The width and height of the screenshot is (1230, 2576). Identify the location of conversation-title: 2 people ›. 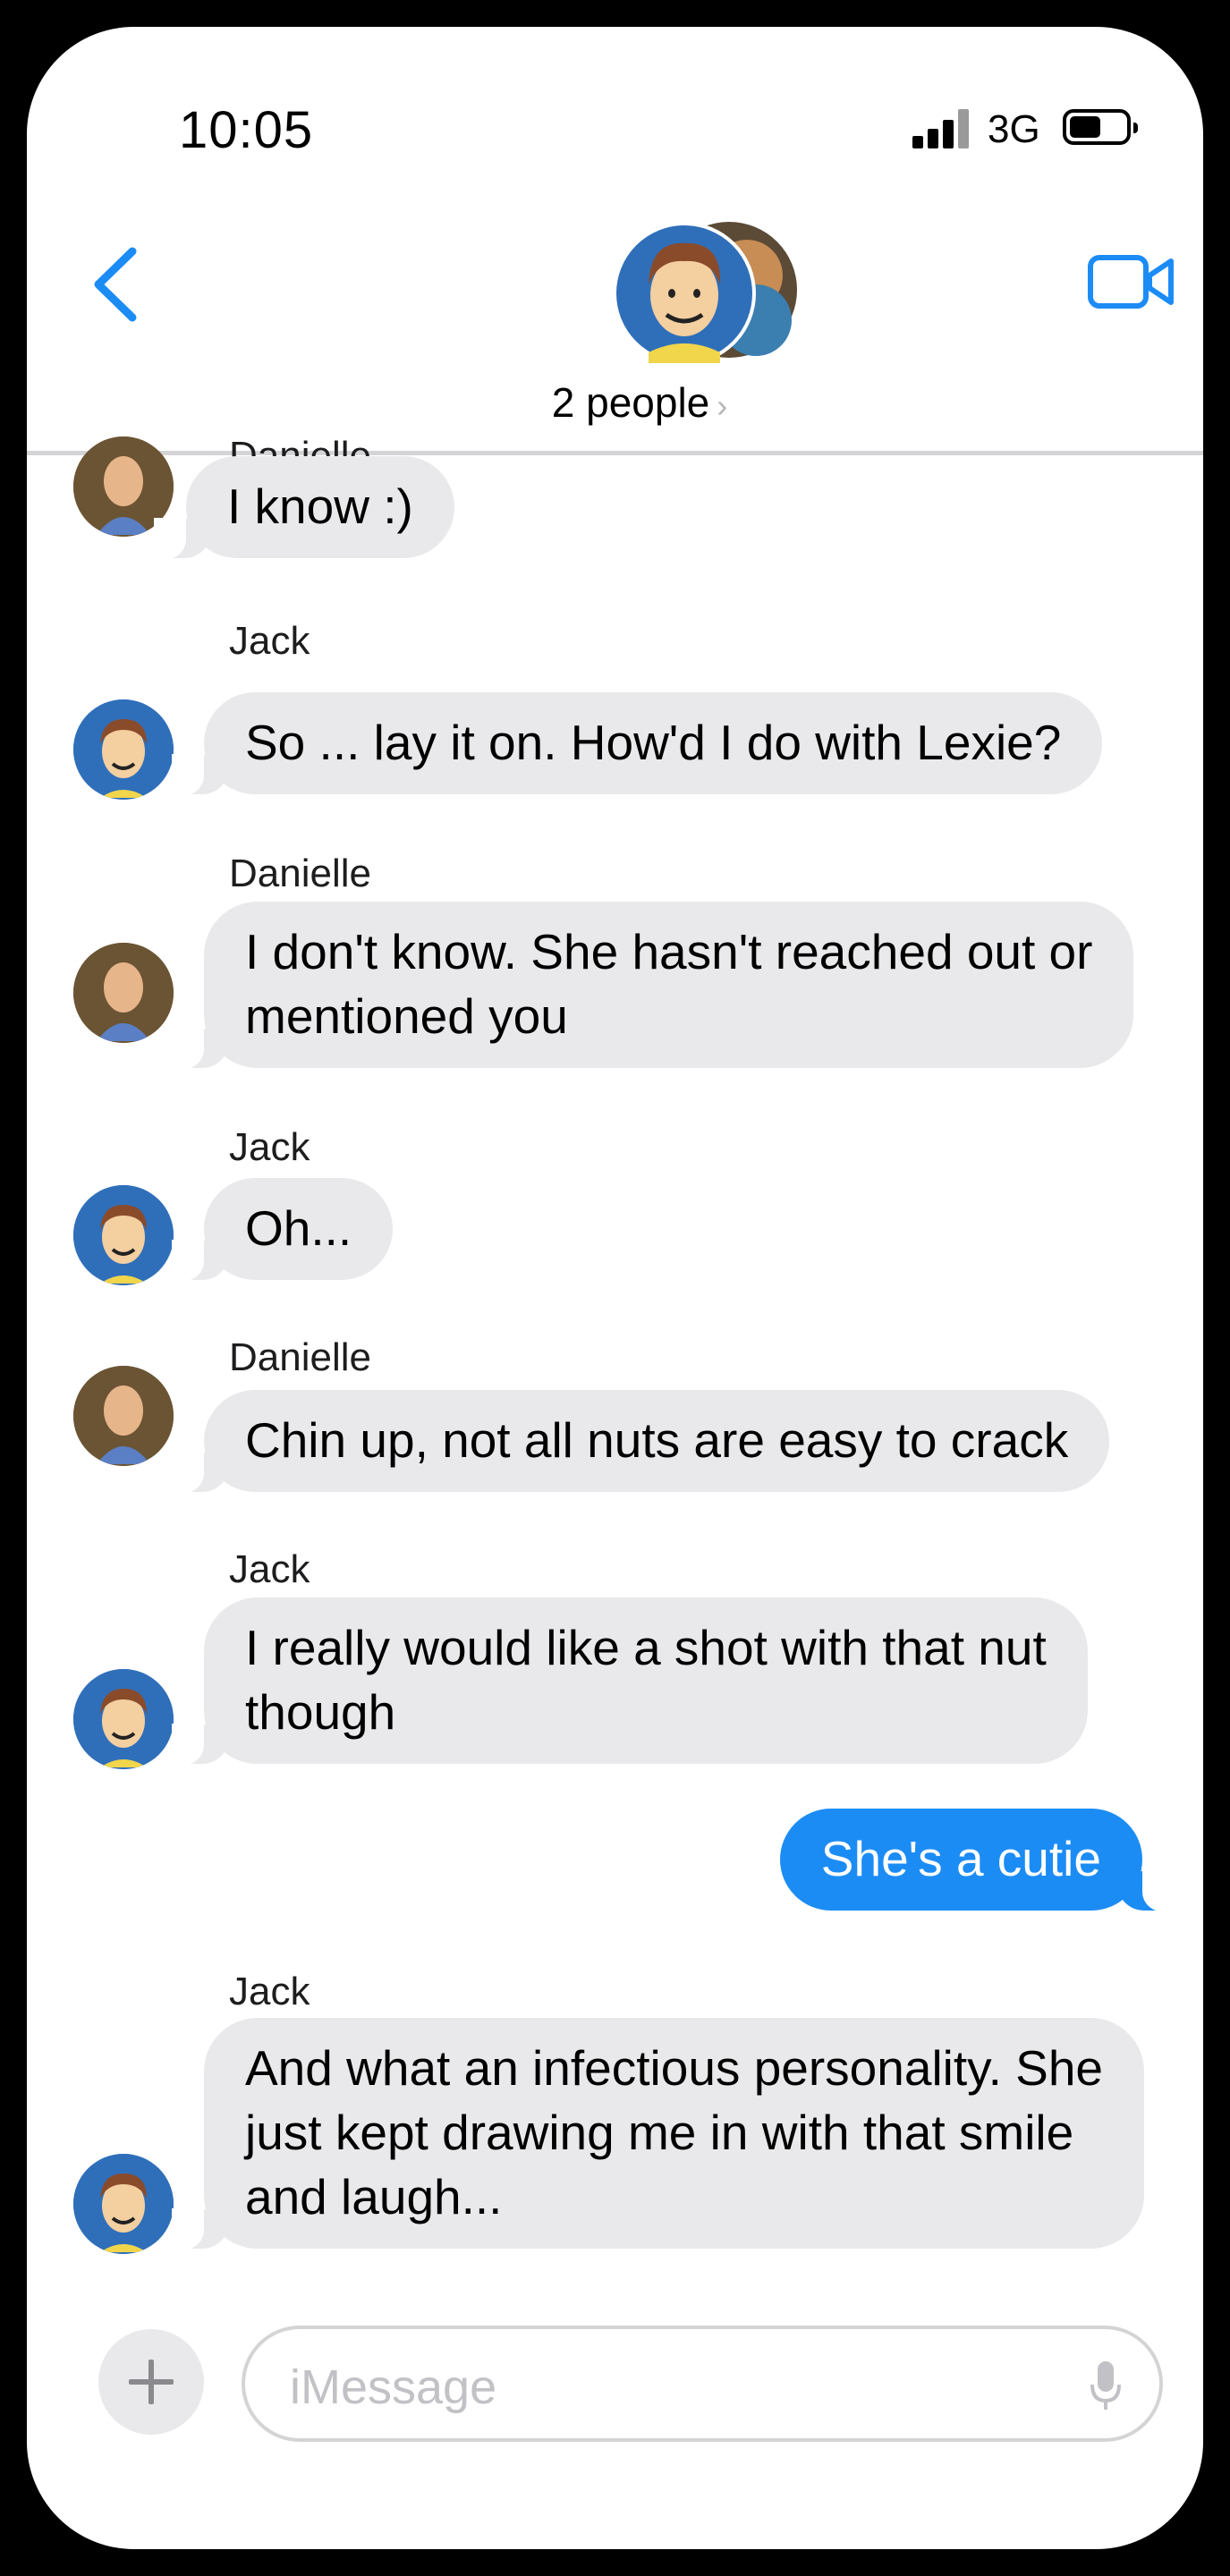
(639, 402).